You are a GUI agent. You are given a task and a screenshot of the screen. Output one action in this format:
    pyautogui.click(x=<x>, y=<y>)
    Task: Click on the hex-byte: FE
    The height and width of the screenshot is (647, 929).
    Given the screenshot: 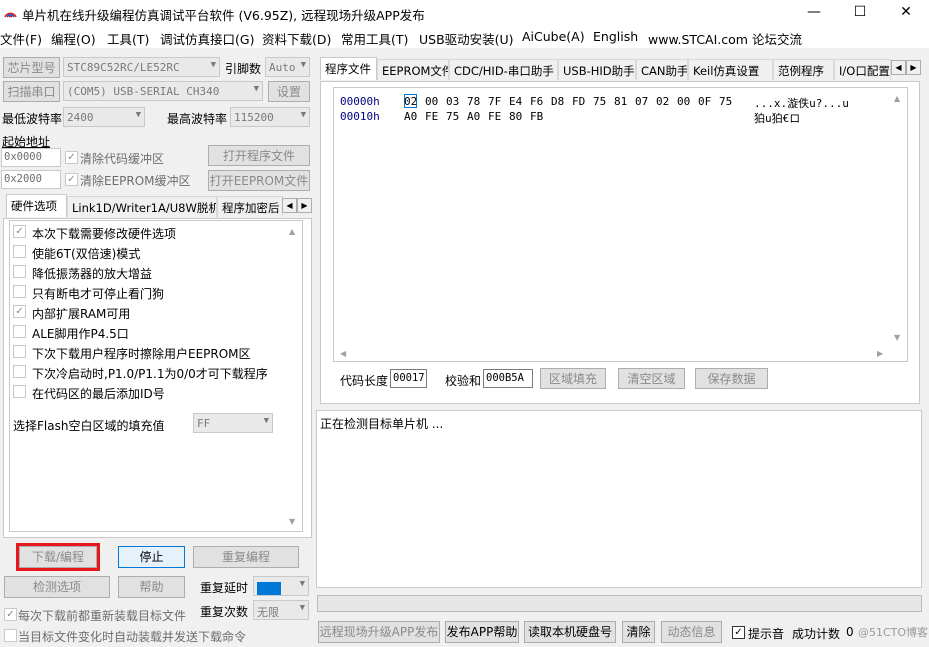 What is the action you would take?
    pyautogui.click(x=431, y=116)
    